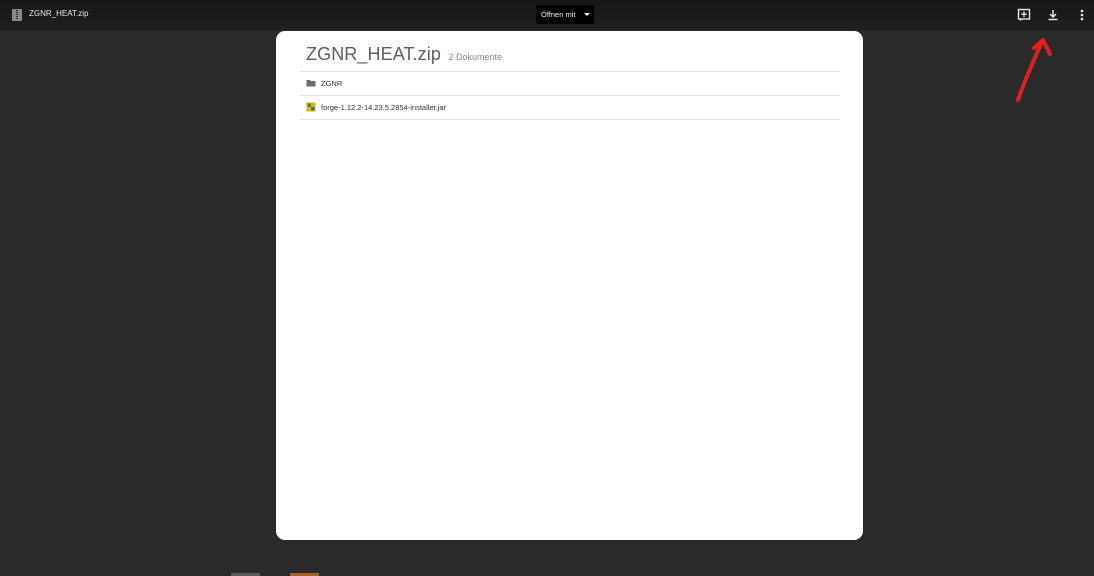 The height and width of the screenshot is (576, 1094). What do you see at coordinates (558, 14) in the screenshot?
I see `open-with-label: Öffnen mit` at bounding box center [558, 14].